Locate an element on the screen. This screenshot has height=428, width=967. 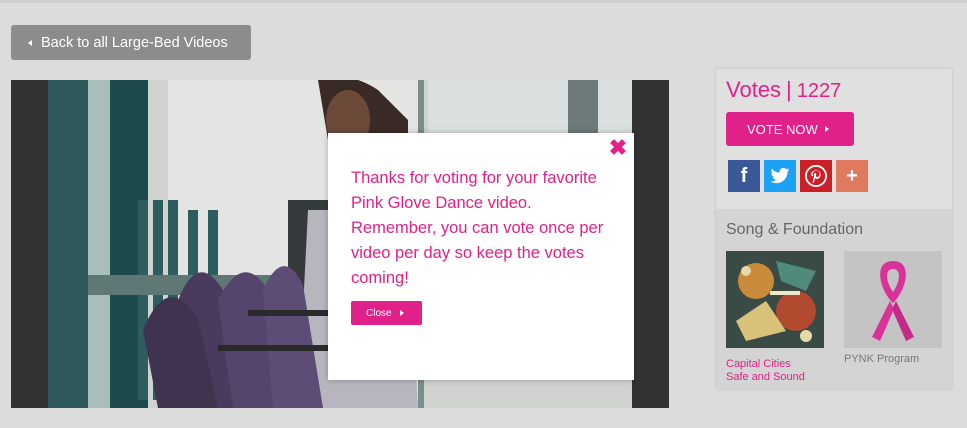
vote-now-button: VOTE NOW is located at coordinates (790, 129).